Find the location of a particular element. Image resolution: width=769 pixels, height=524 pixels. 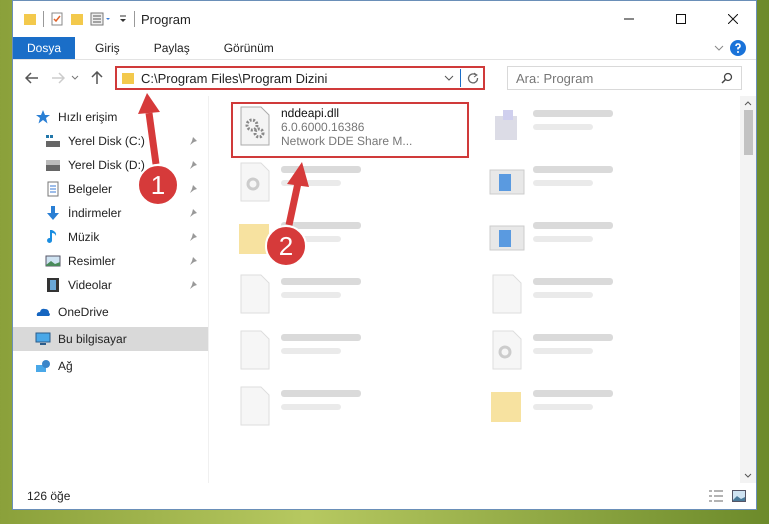

scroll-up-icon is located at coordinates (748, 103).